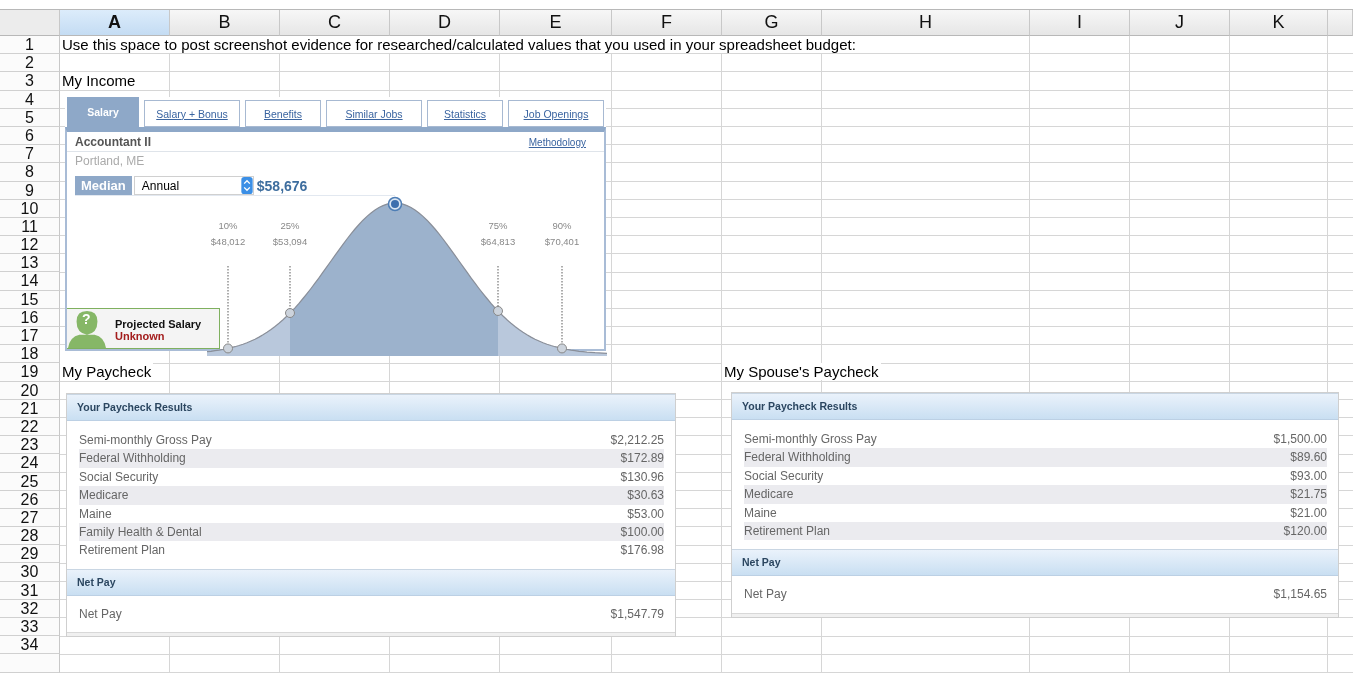  Describe the element at coordinates (30, 536) in the screenshot. I see `row-header: 28` at that location.